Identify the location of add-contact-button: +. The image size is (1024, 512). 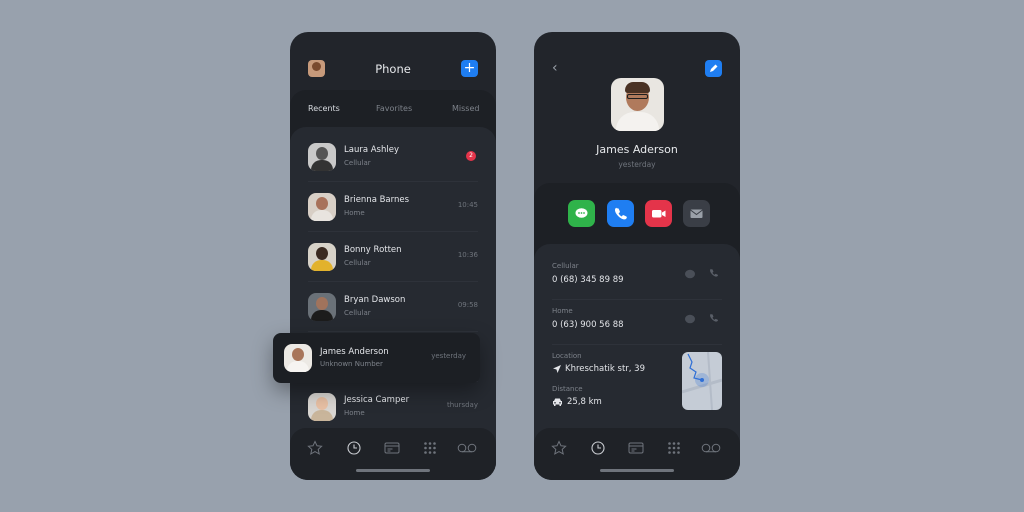
(469, 68).